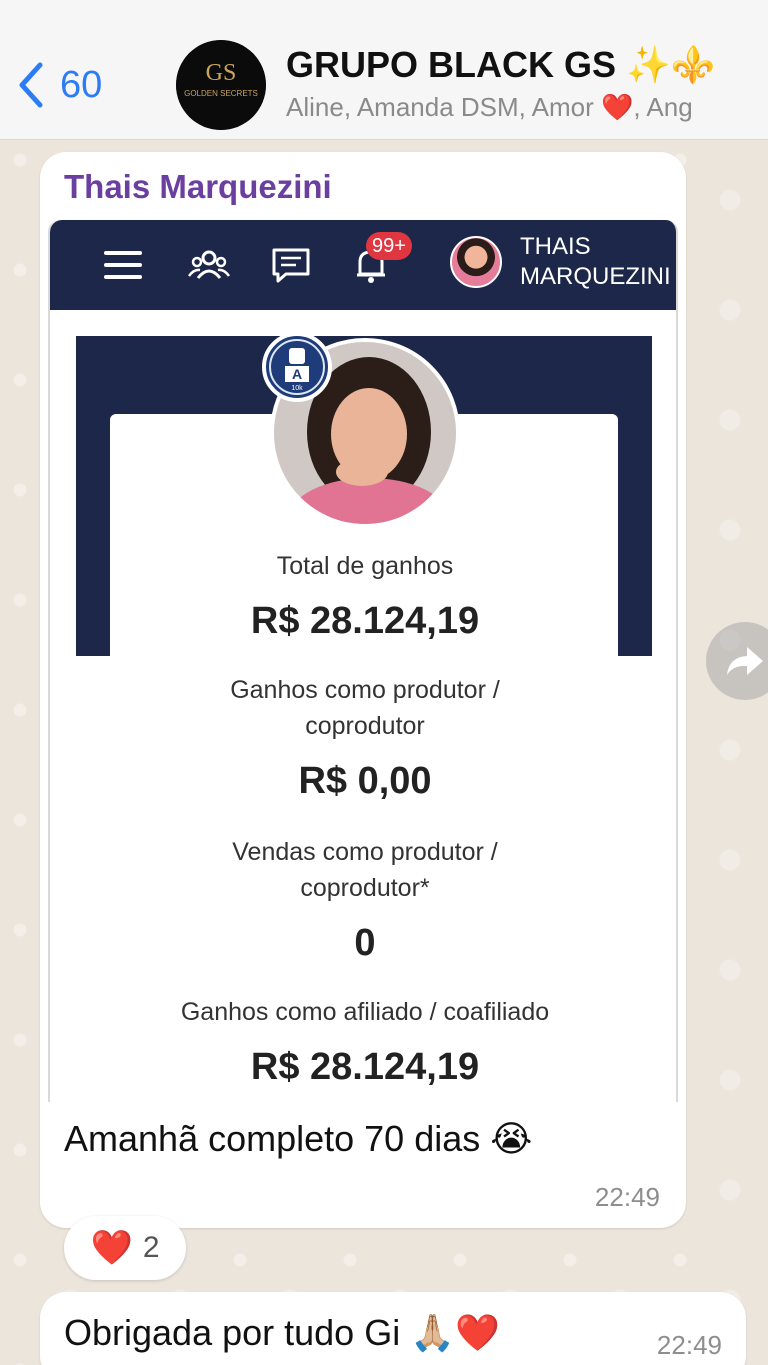 The width and height of the screenshot is (768, 1365). Describe the element at coordinates (297, 388) in the screenshot. I see `level-badge-sub: 10k` at that location.